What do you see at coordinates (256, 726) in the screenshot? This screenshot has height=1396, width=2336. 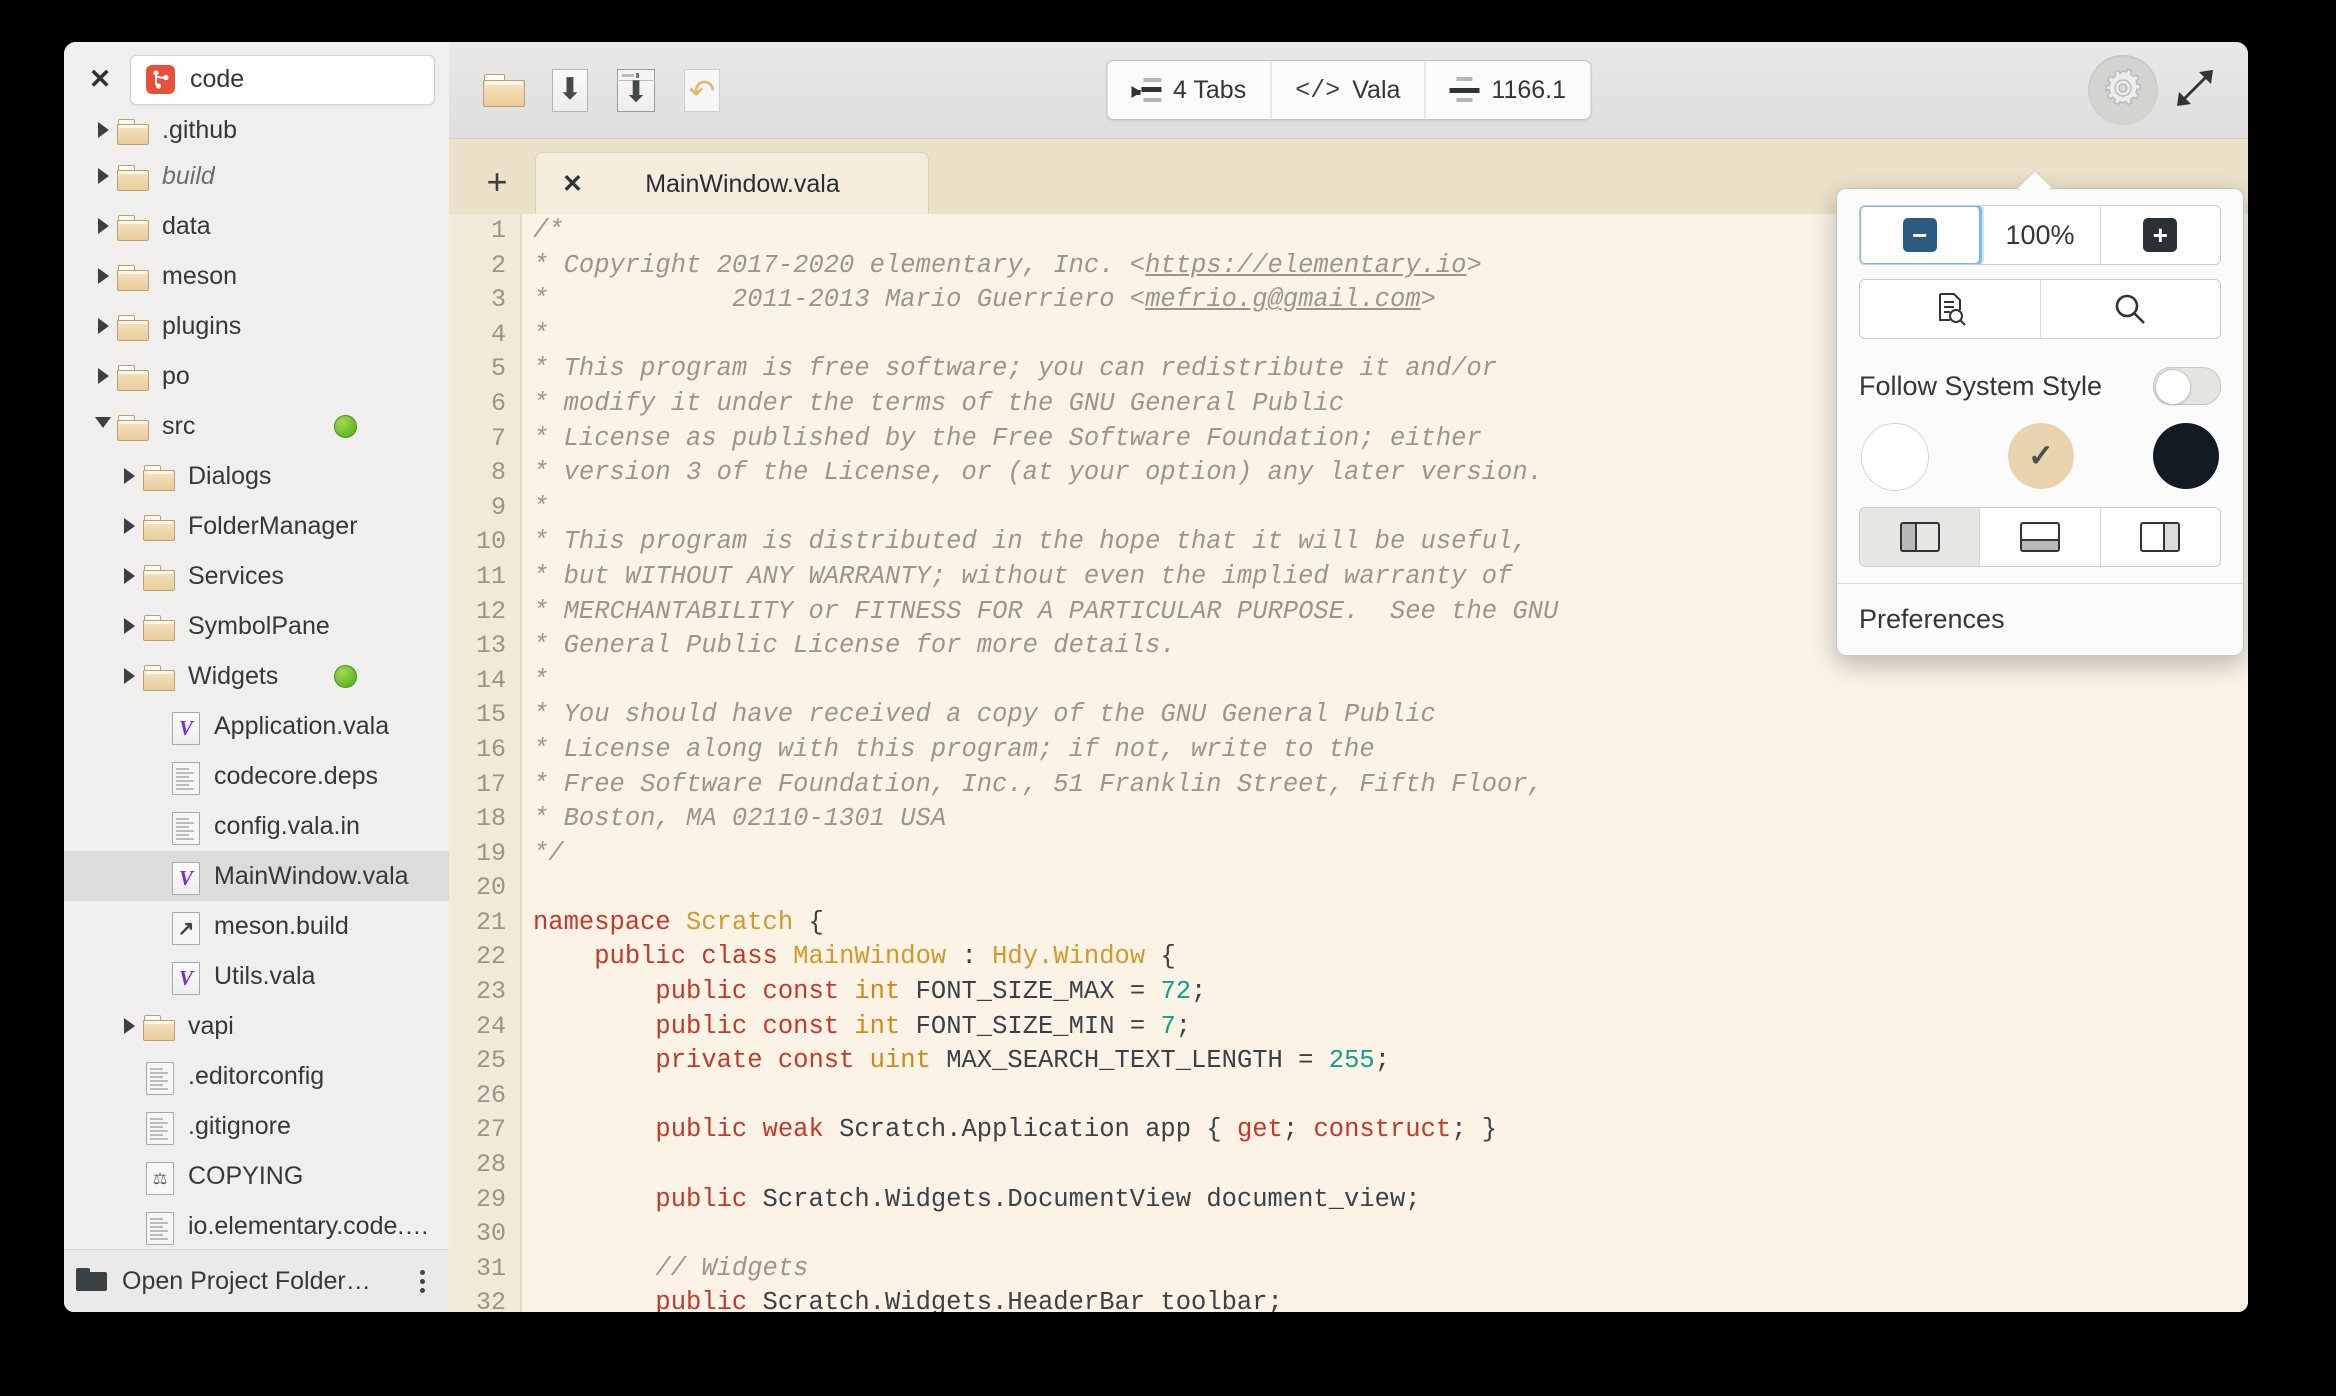 I see `tree-item-application-vala: V Application.vala` at bounding box center [256, 726].